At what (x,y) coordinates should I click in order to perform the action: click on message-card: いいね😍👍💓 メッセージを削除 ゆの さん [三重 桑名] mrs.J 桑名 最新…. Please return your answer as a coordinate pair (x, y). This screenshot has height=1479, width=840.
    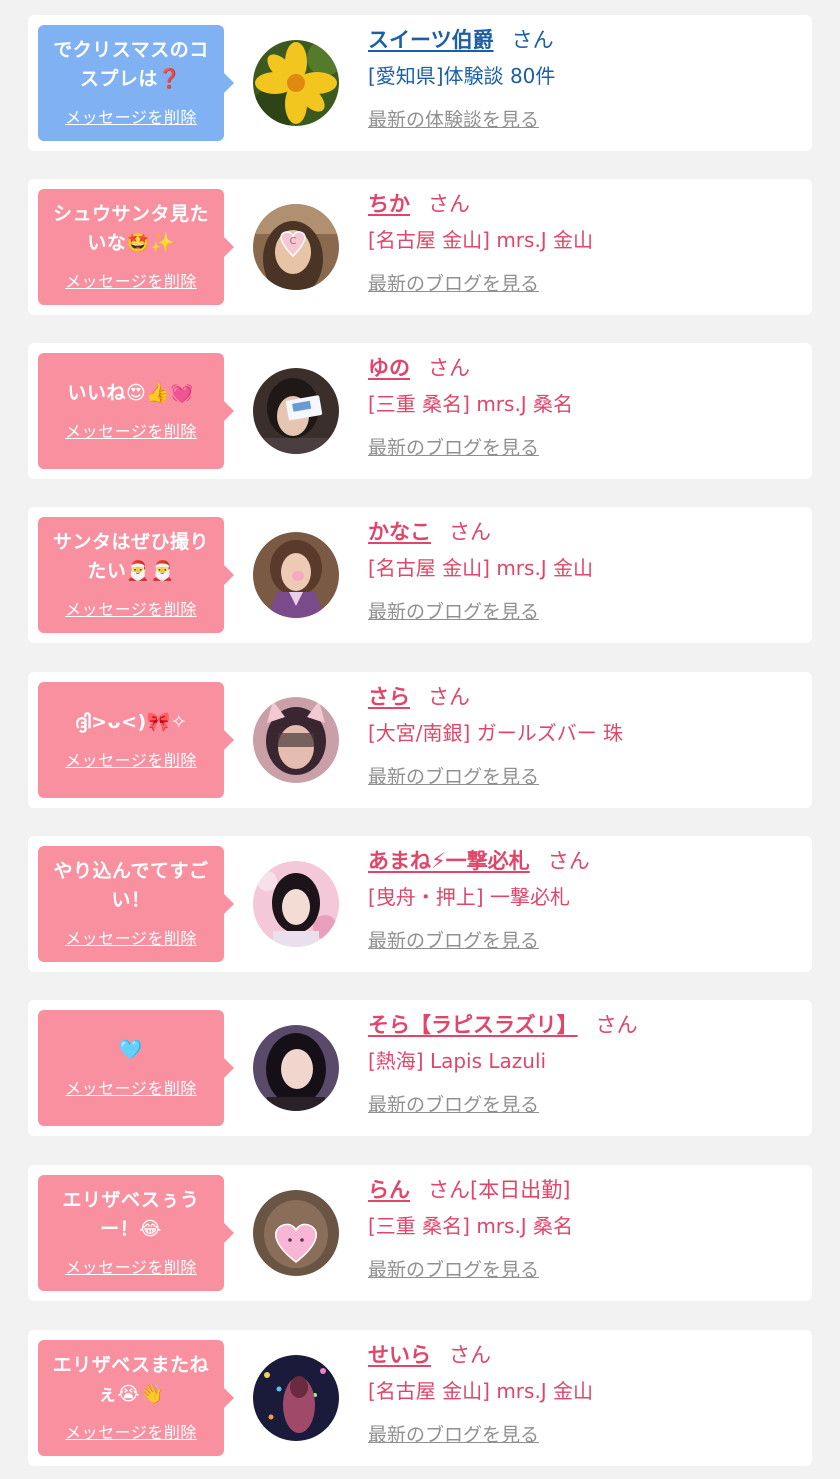
    Looking at the image, I should click on (420, 411).